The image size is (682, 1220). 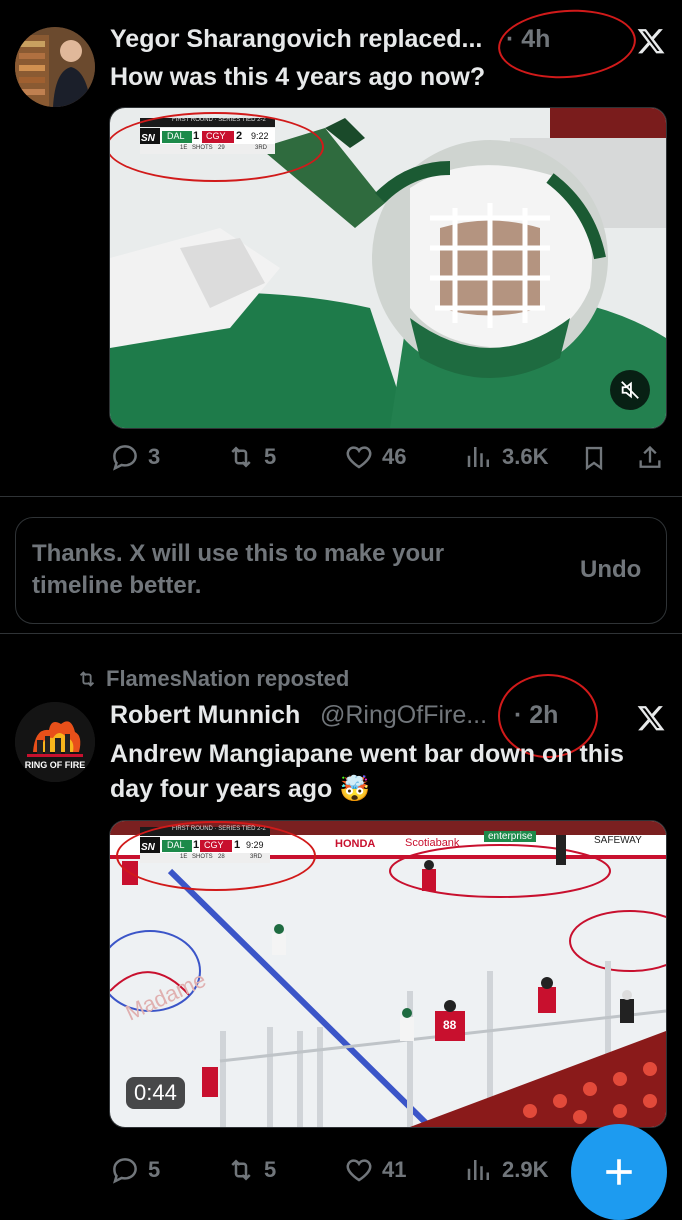 What do you see at coordinates (298, 77) in the screenshot?
I see `tweet-text: How was this 4 years ago now?` at bounding box center [298, 77].